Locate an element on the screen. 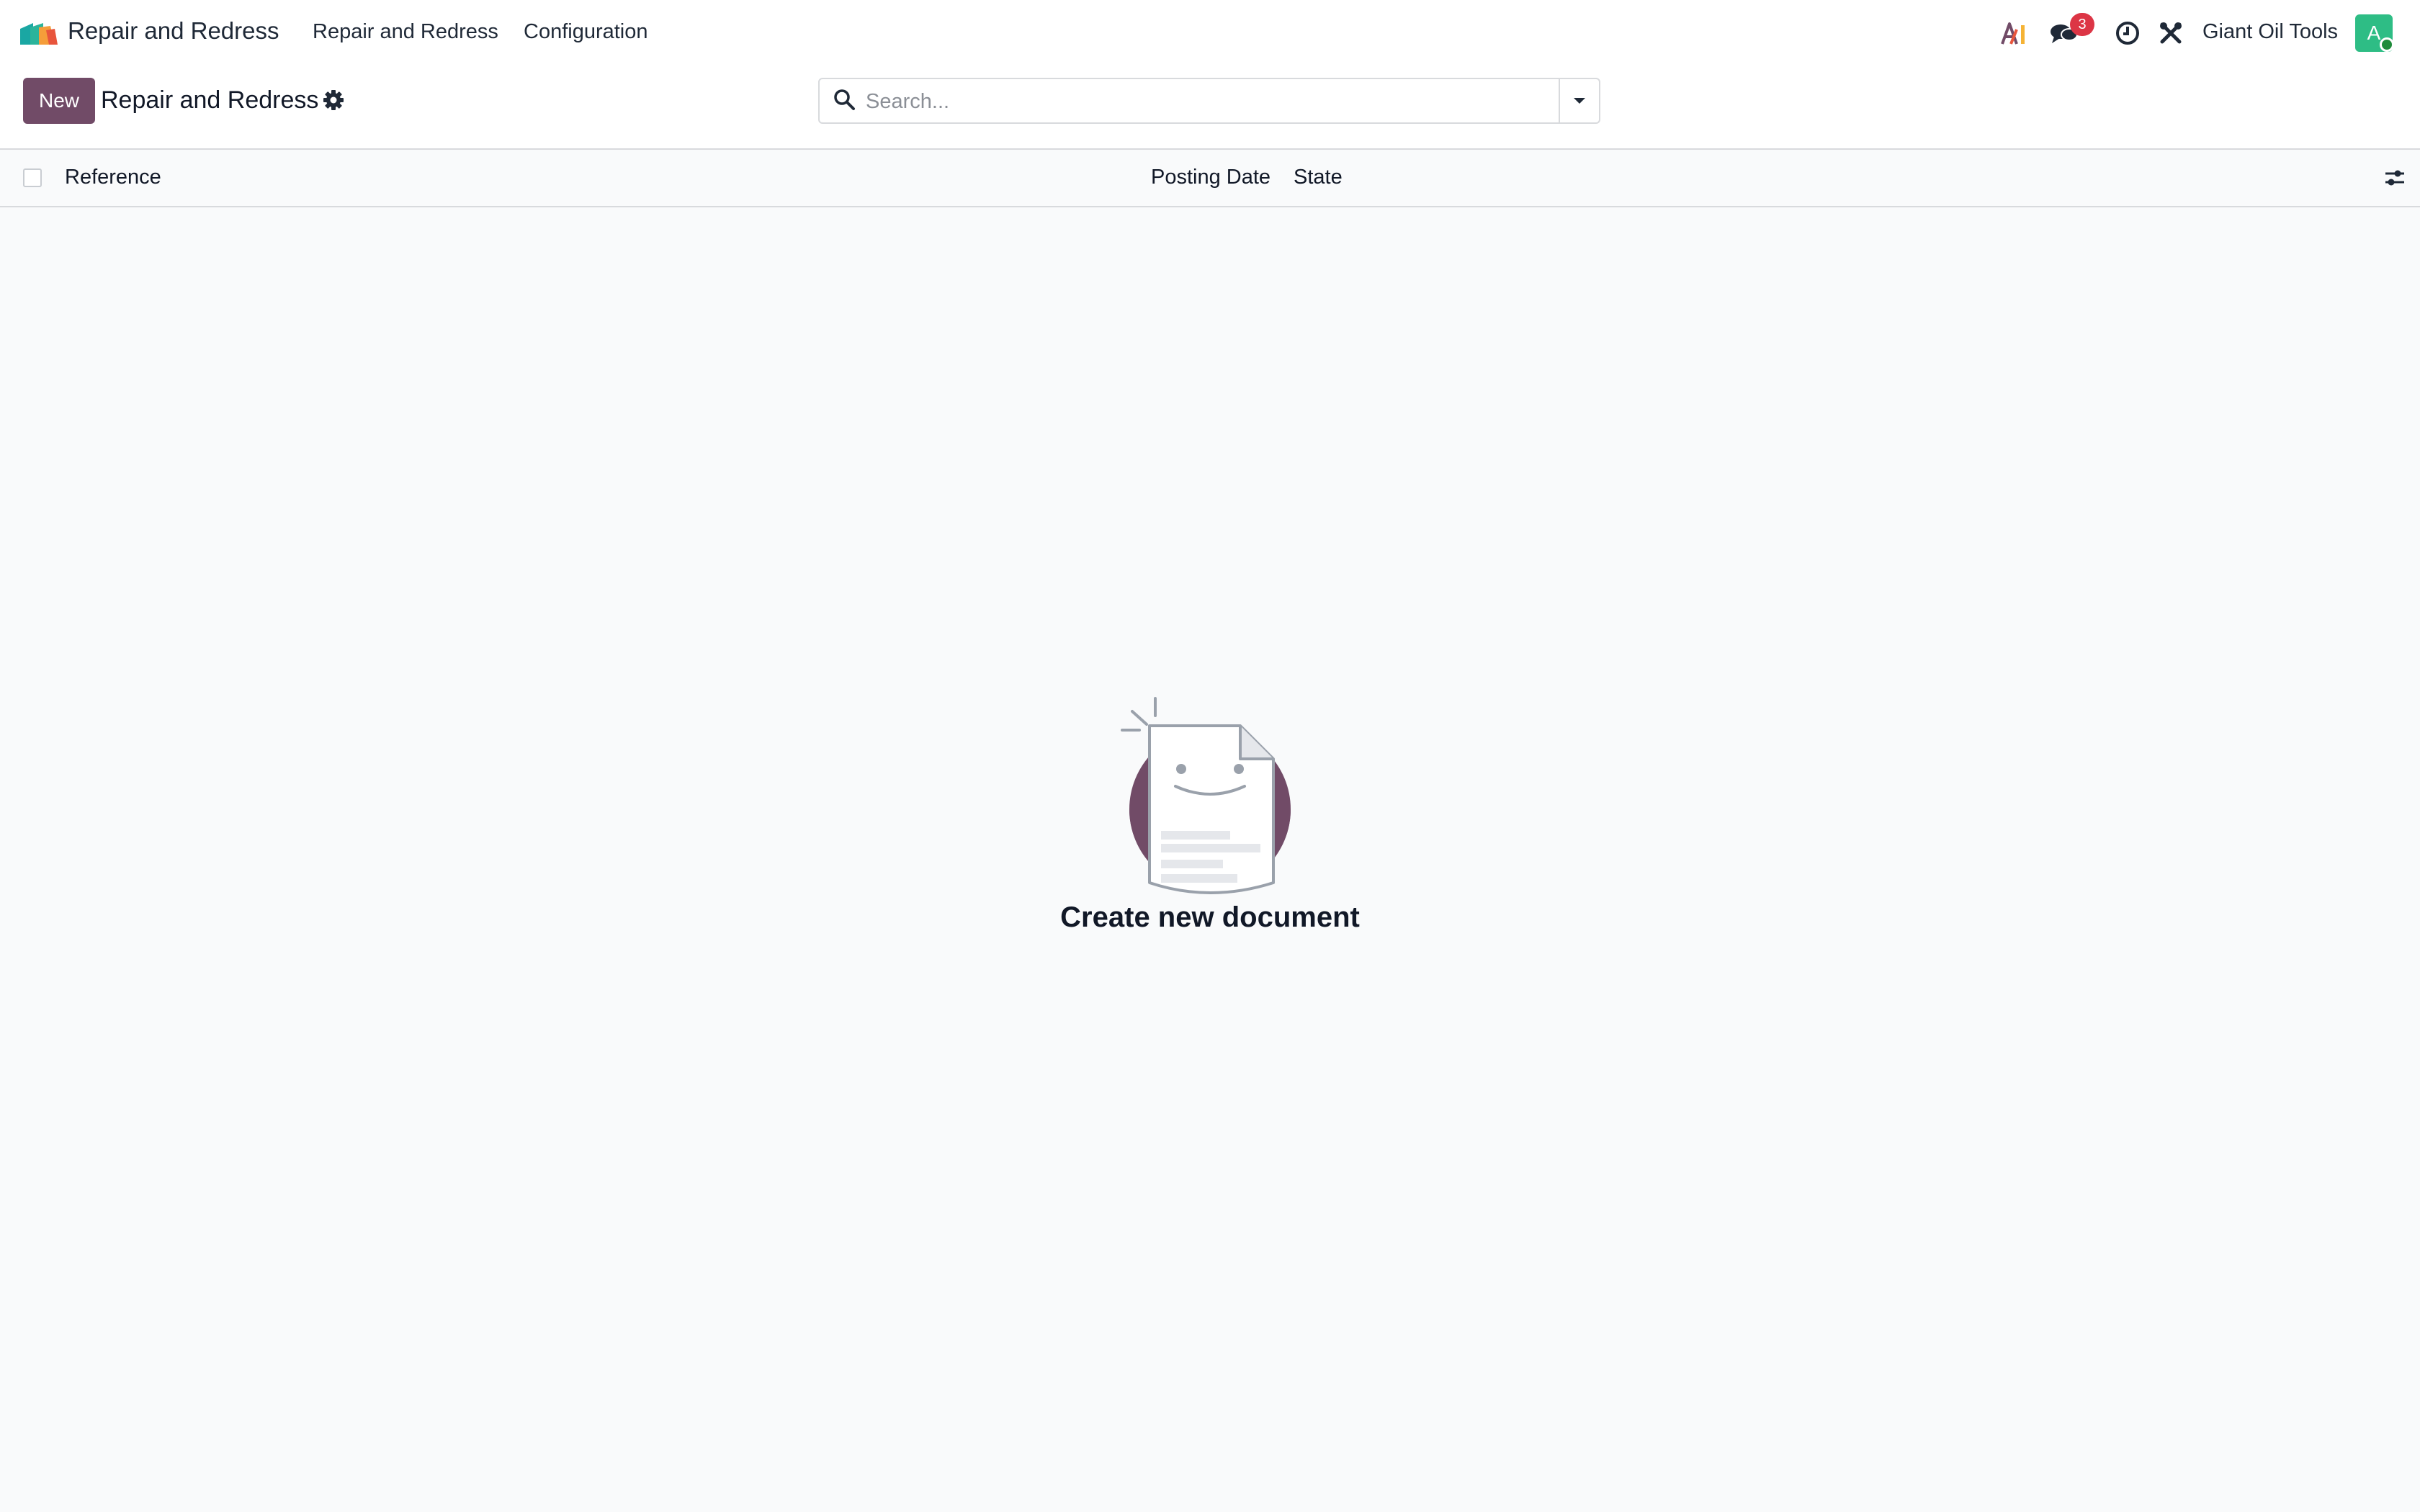 The height and width of the screenshot is (1512, 2420). caret-down-icon is located at coordinates (1579, 101).